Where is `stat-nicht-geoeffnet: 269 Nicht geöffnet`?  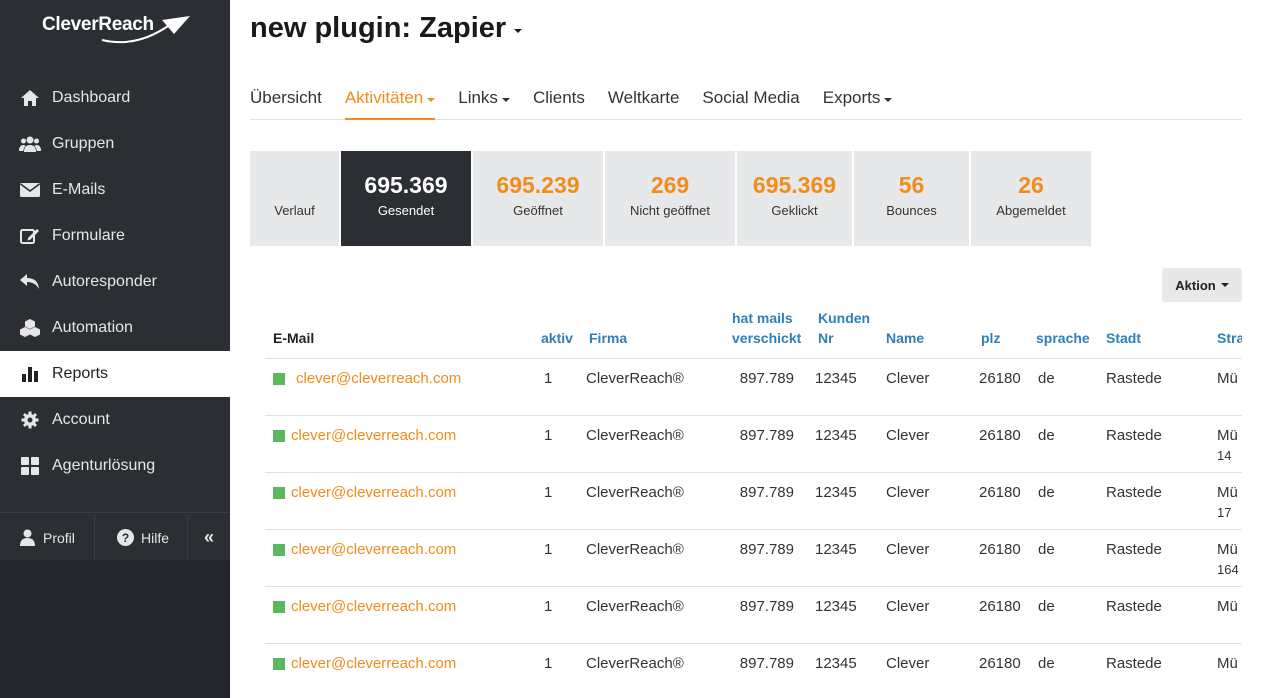 stat-nicht-geoeffnet: 269 Nicht geöffnet is located at coordinates (670, 198).